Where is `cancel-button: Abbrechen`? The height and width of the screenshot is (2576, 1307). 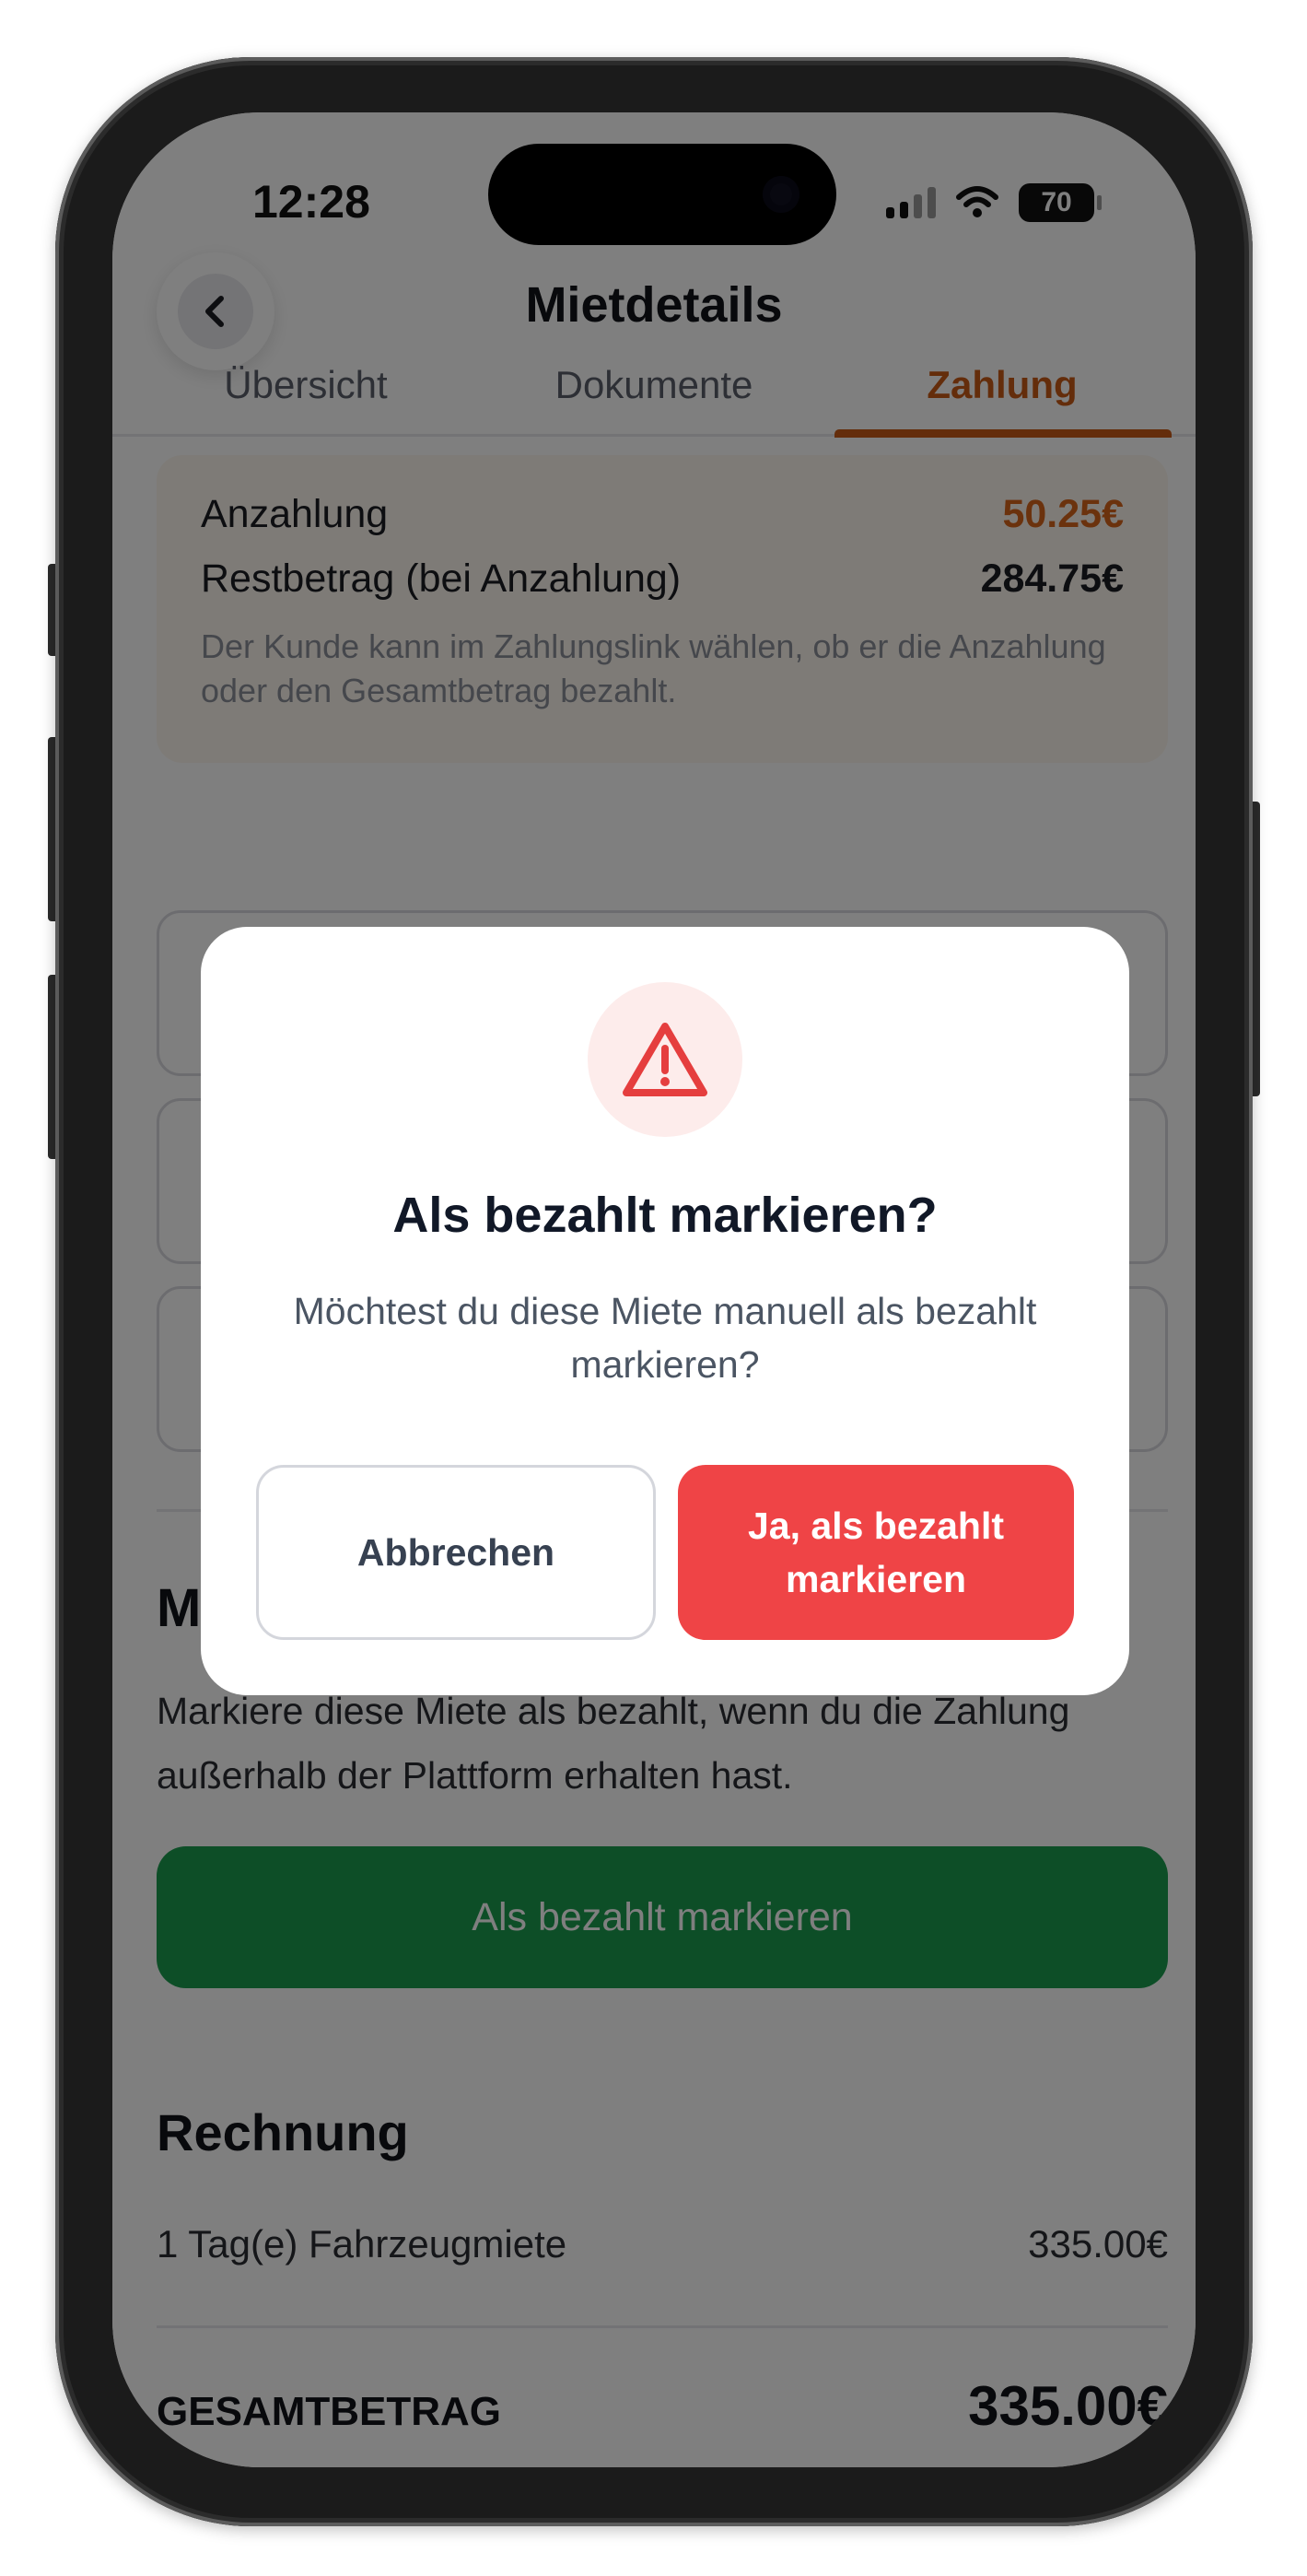 cancel-button: Abbrechen is located at coordinates (456, 1552).